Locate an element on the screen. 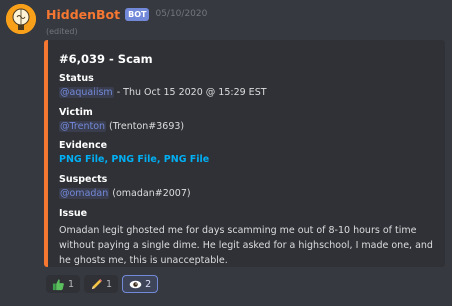 The image size is (452, 306). username: HiddenBot is located at coordinates (83, 14).